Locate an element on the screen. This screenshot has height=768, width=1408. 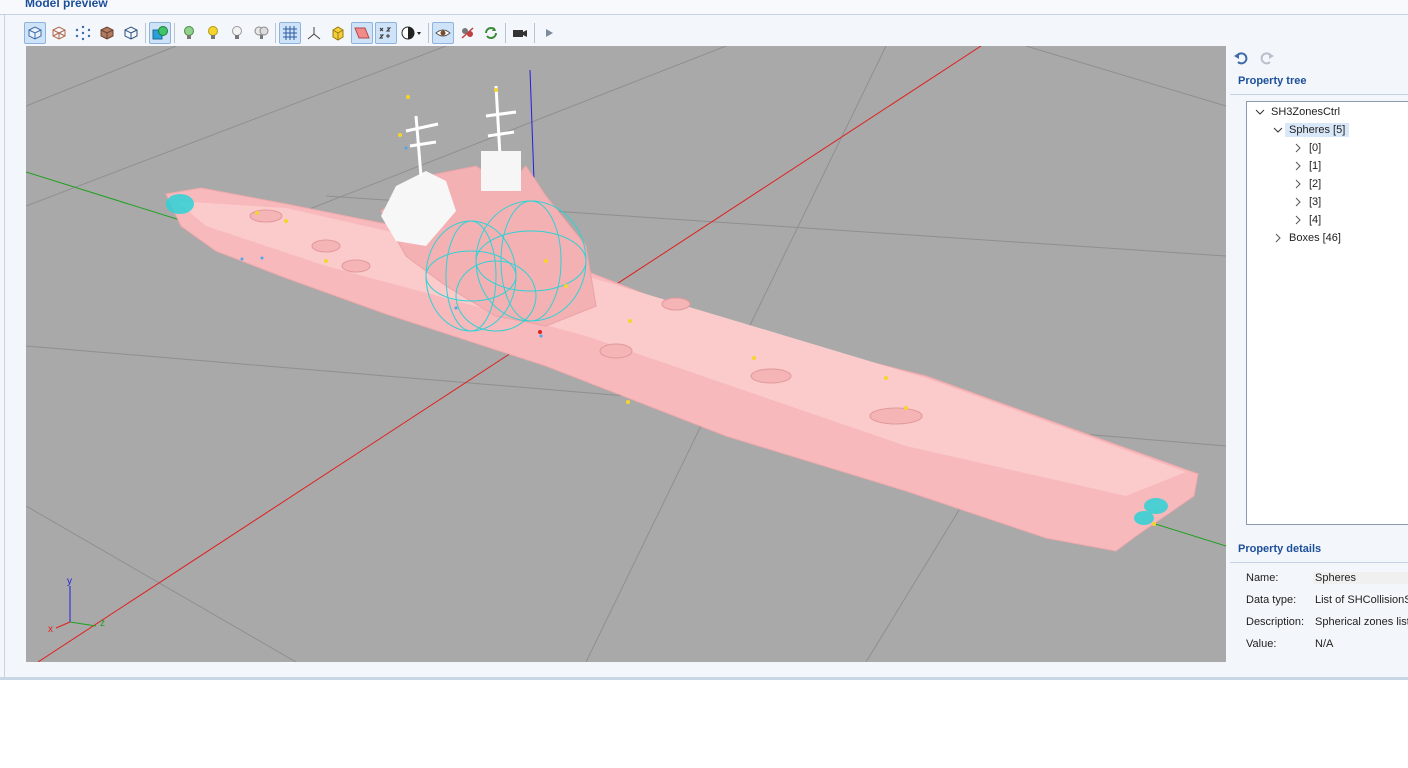
lights-all-icon is located at coordinates (261, 32).